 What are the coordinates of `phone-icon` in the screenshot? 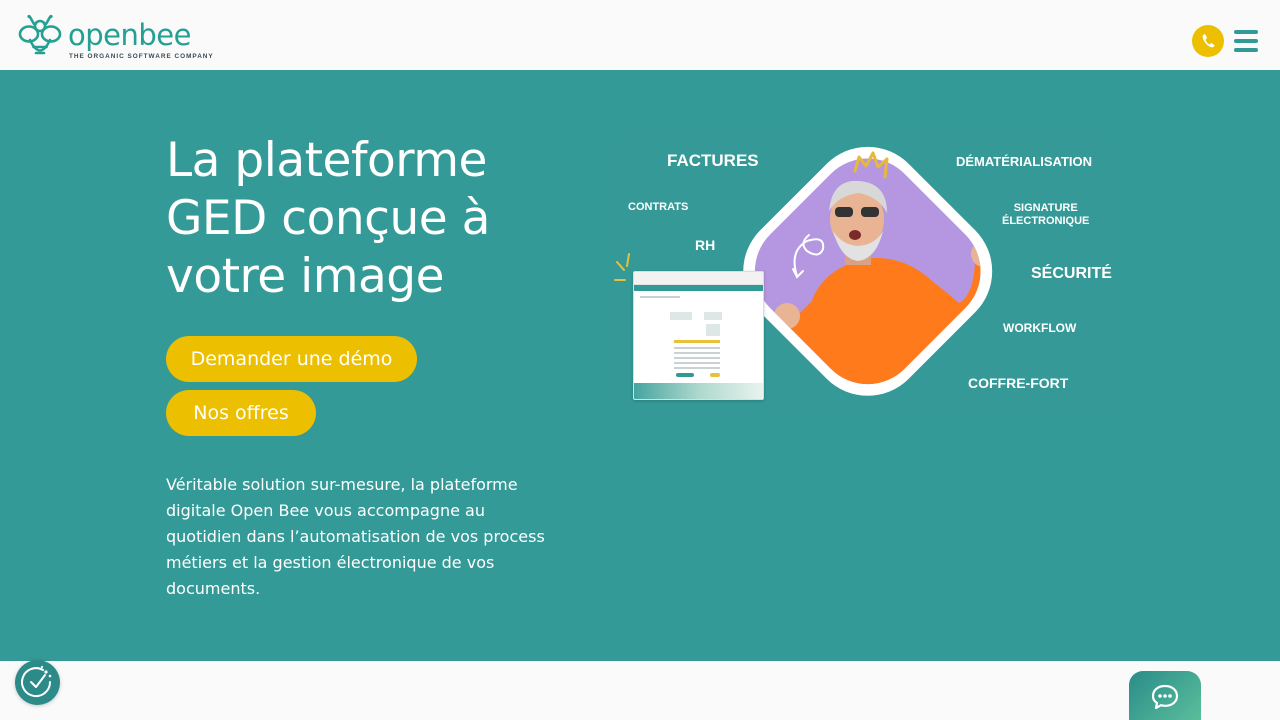 It's located at (1208, 41).